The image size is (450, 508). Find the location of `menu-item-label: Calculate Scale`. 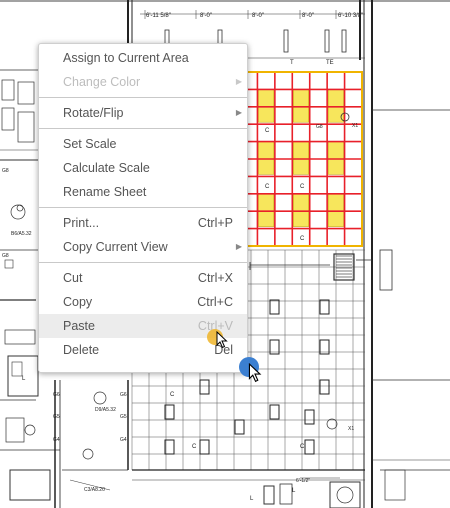

menu-item-label: Calculate Scale is located at coordinates (106, 168).